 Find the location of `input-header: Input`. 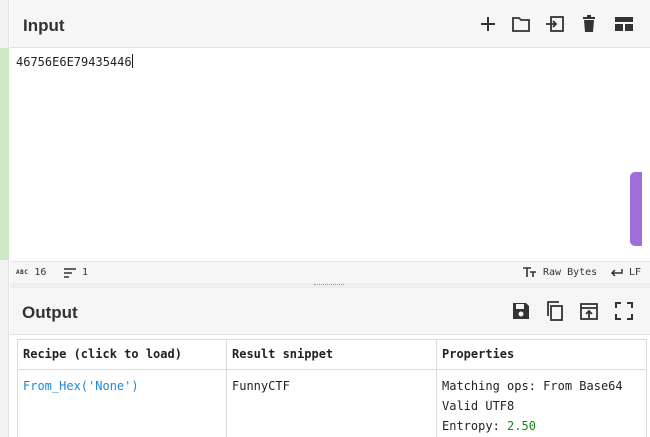

input-header: Input is located at coordinates (330, 24).